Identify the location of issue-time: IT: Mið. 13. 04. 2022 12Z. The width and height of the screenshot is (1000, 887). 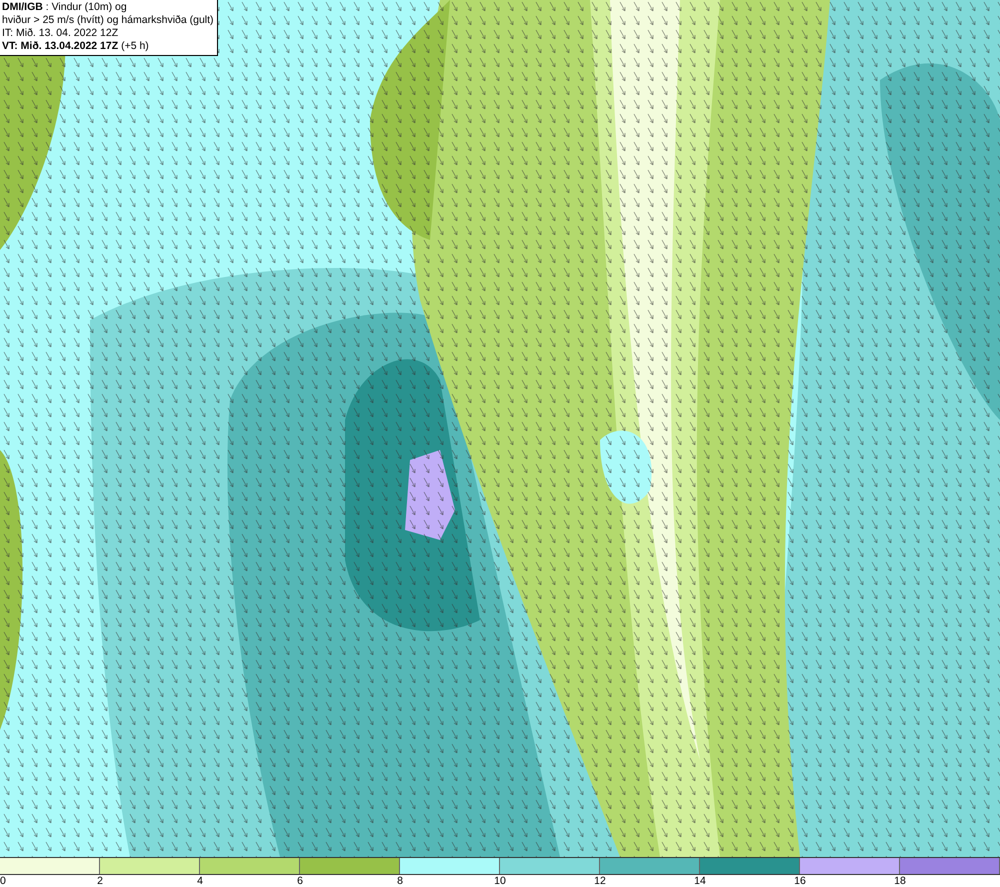
(61, 33).